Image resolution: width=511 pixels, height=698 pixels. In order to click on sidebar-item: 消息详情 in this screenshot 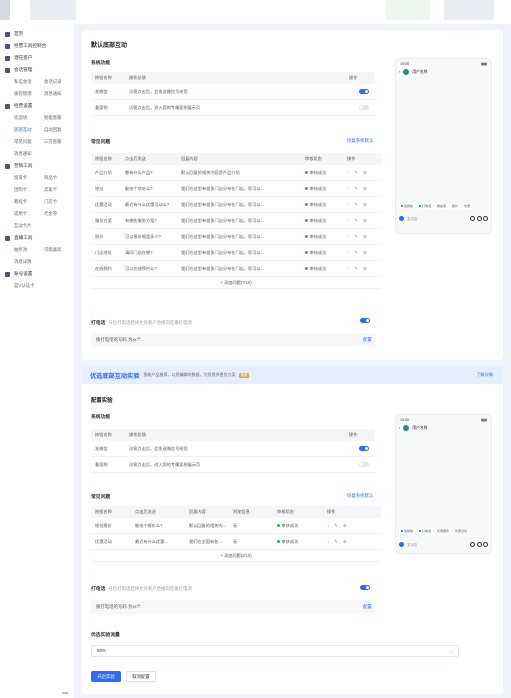, I will do `click(29, 262)`.